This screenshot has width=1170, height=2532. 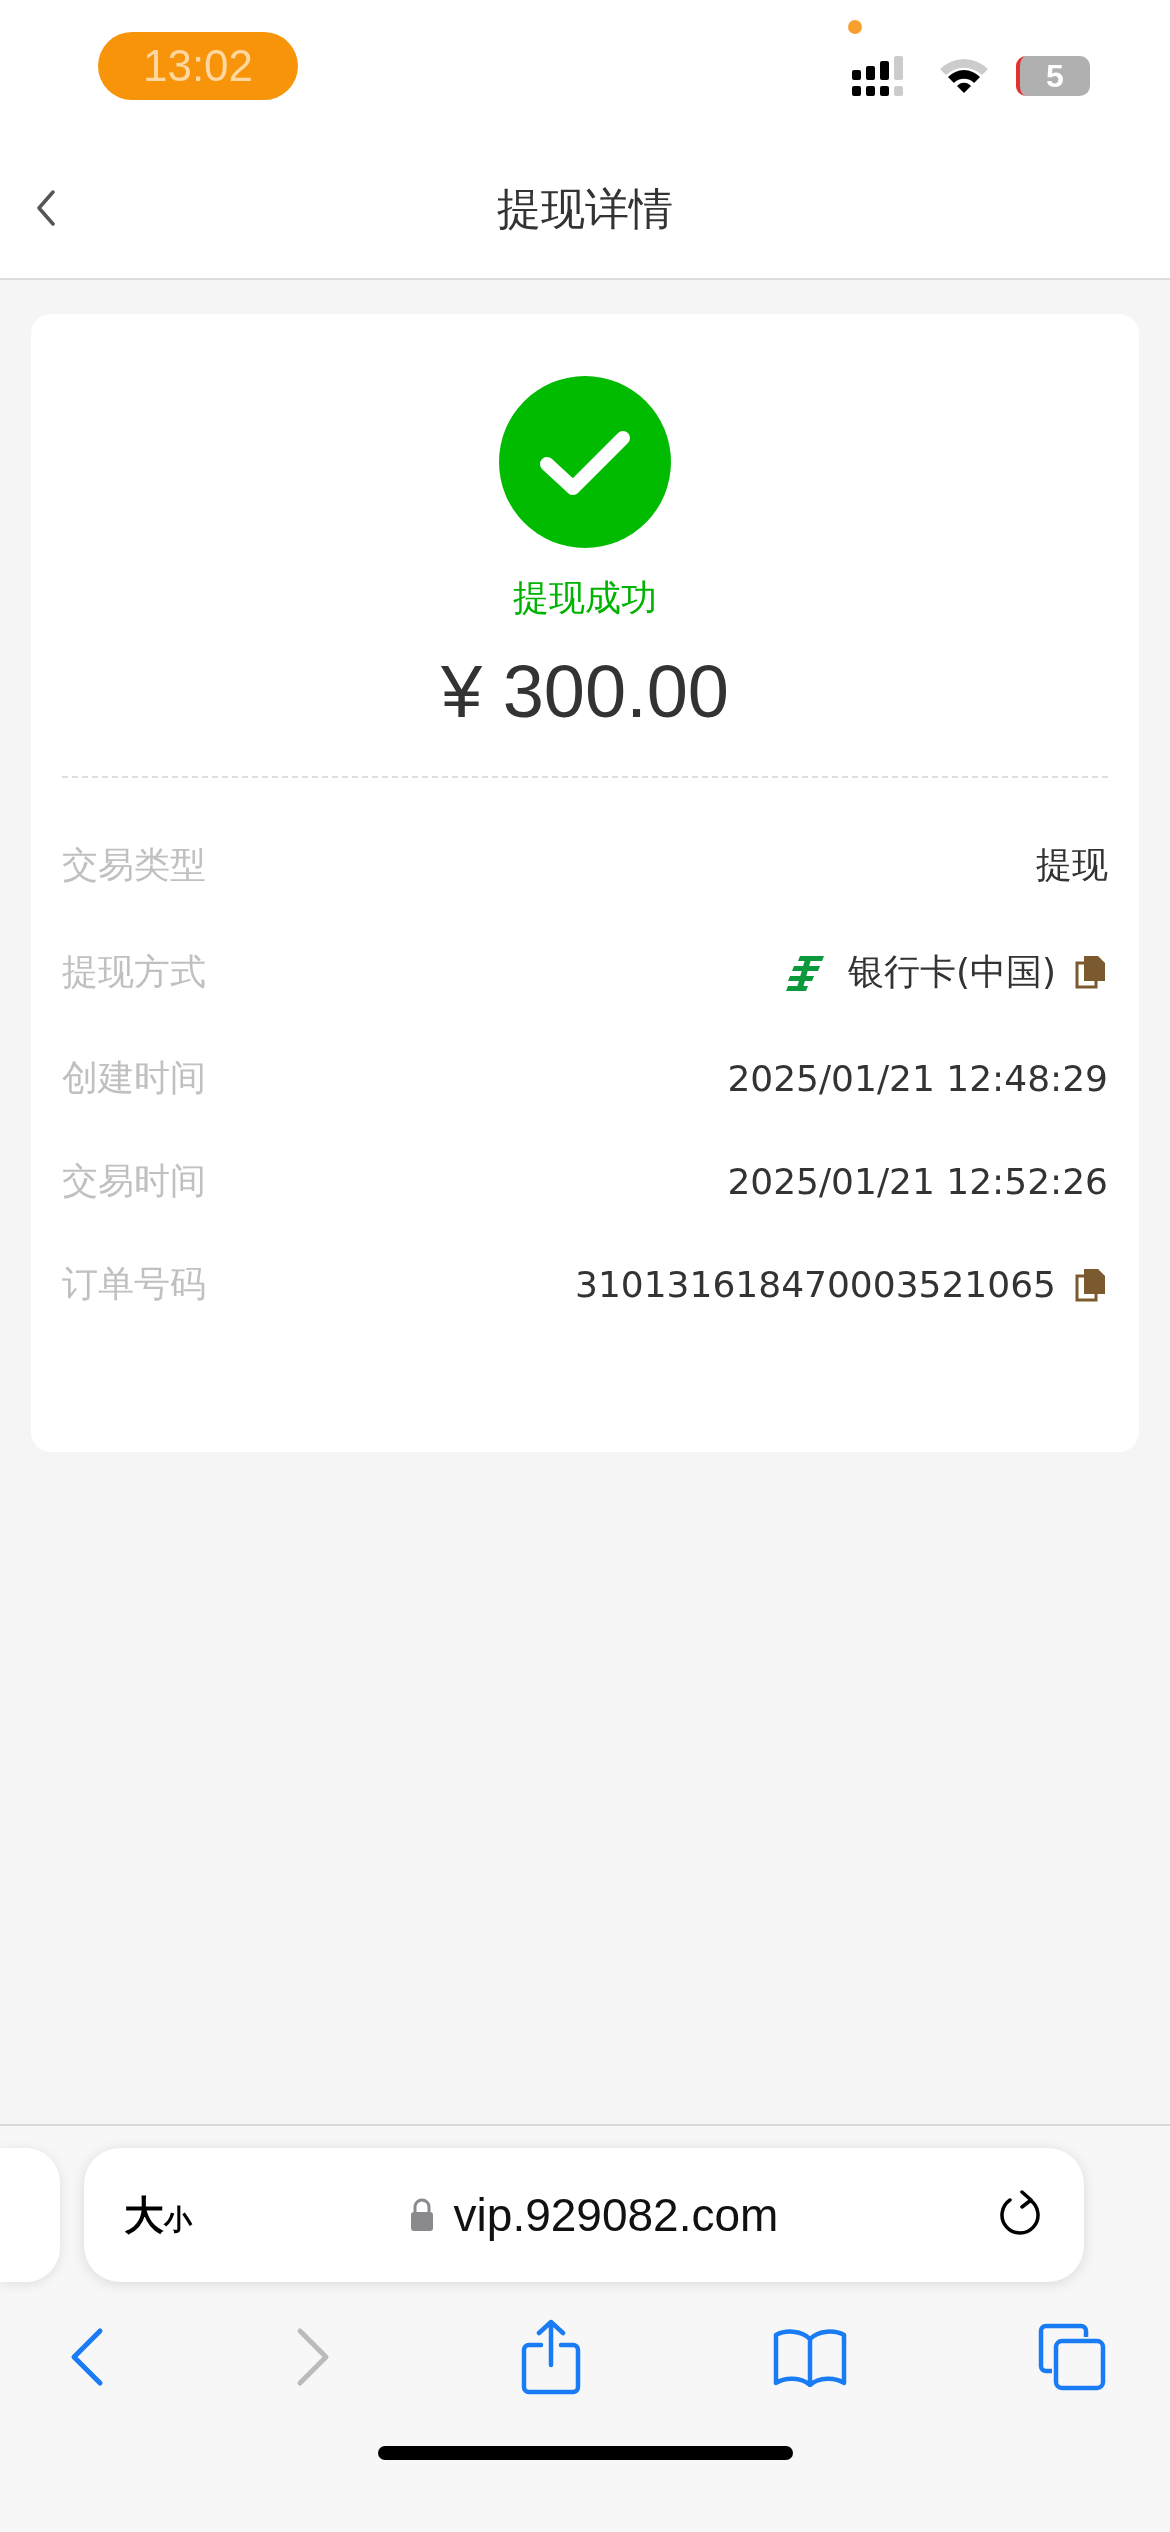 What do you see at coordinates (917, 1078) in the screenshot?
I see `field-value: 2025/01/21 12:48:29` at bounding box center [917, 1078].